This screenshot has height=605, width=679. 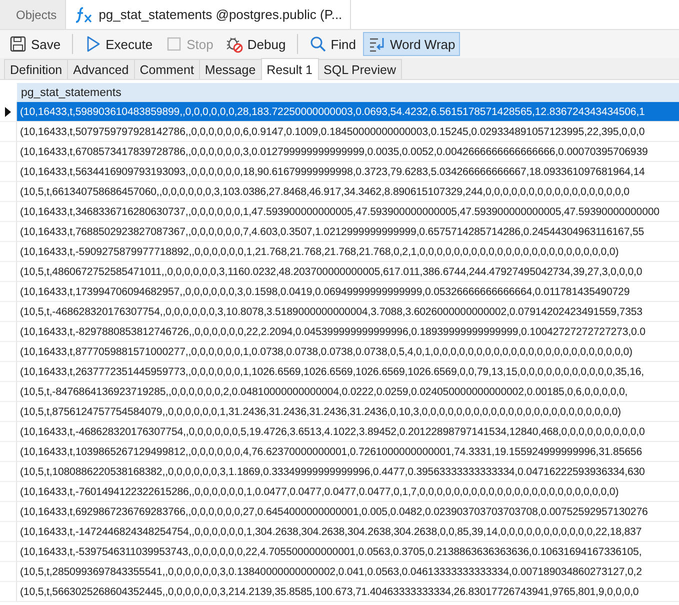 What do you see at coordinates (348, 592) in the screenshot?
I see `table-cell: (10,5,t,5663025268604352445,,0,0,0,0,0,0,3,214.2139,35.8585,100.673,71.40463333333334,26.83017726743941,9765,801,9,0,0,0,0` at bounding box center [348, 592].